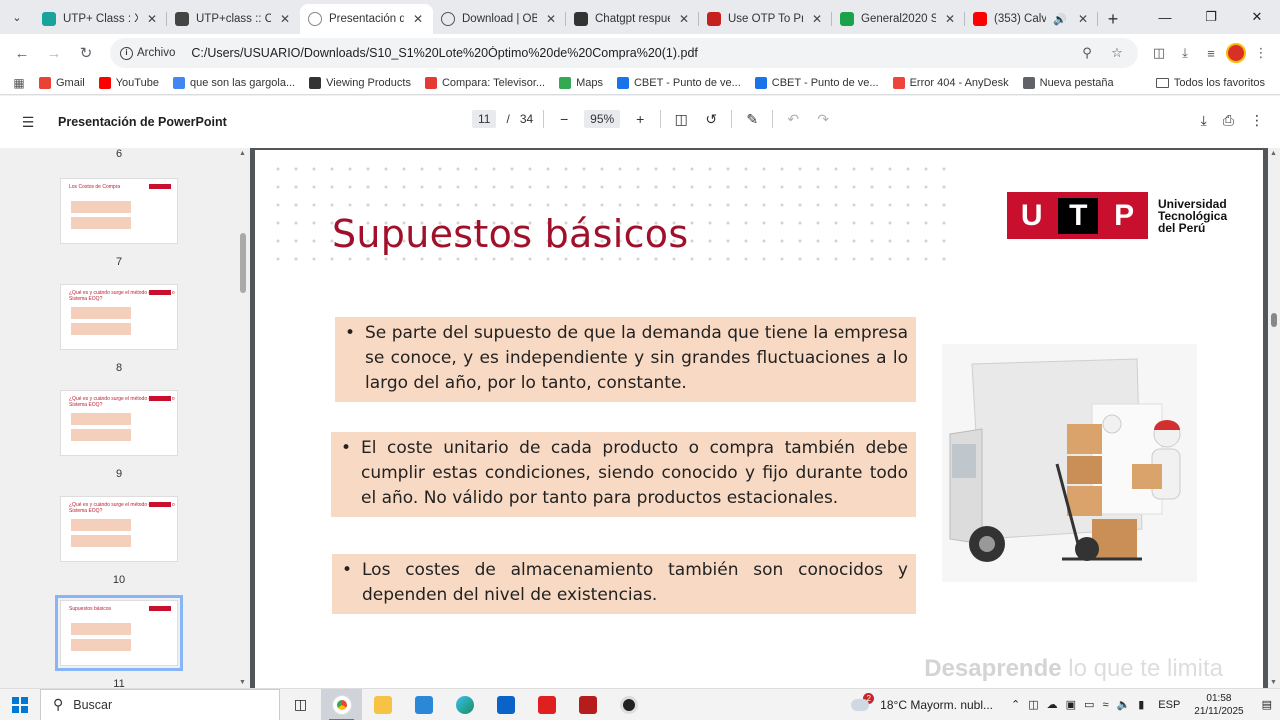 This screenshot has height=720, width=1280. I want to click on bookmark-star-icon: ☆, so click(1117, 53).